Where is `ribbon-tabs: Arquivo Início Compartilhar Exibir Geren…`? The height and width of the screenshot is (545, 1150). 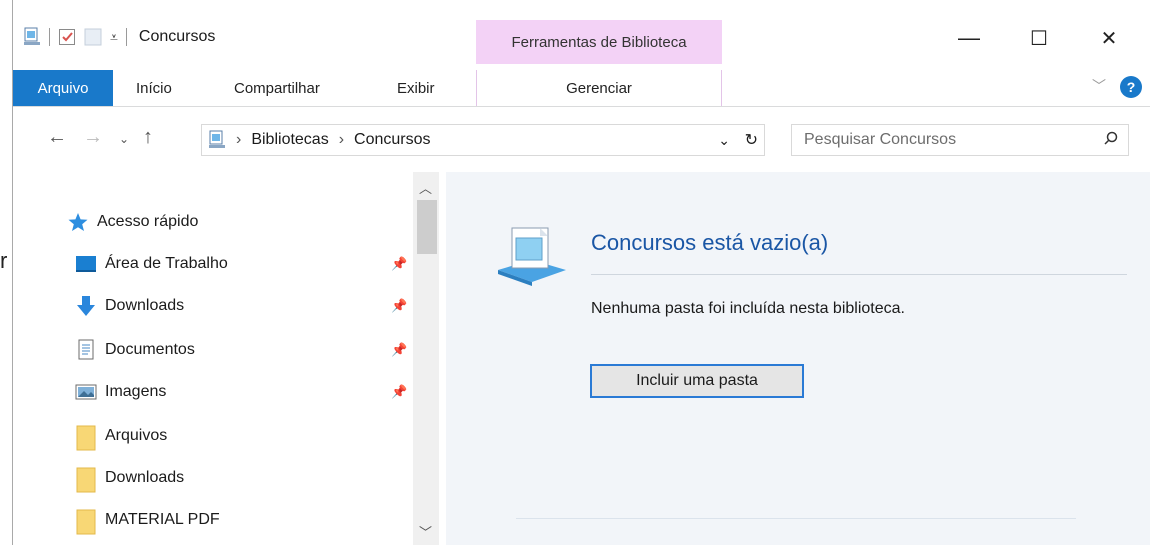 ribbon-tabs: Arquivo Início Compartilhar Exibir Geren… is located at coordinates (581, 88).